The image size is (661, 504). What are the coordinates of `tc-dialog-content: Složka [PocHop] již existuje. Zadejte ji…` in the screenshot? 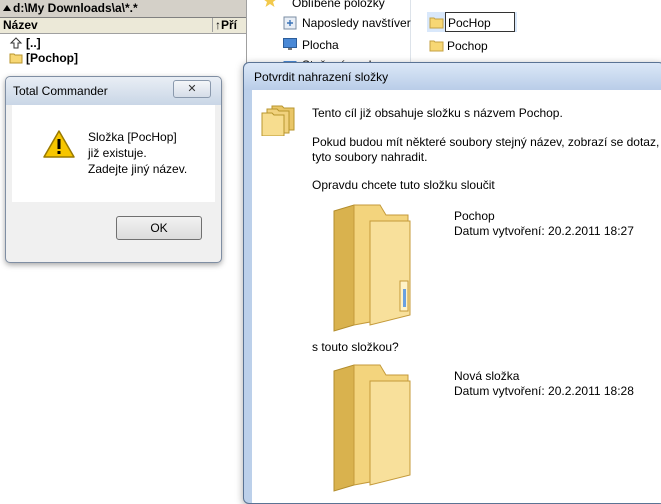 It's located at (113, 153).